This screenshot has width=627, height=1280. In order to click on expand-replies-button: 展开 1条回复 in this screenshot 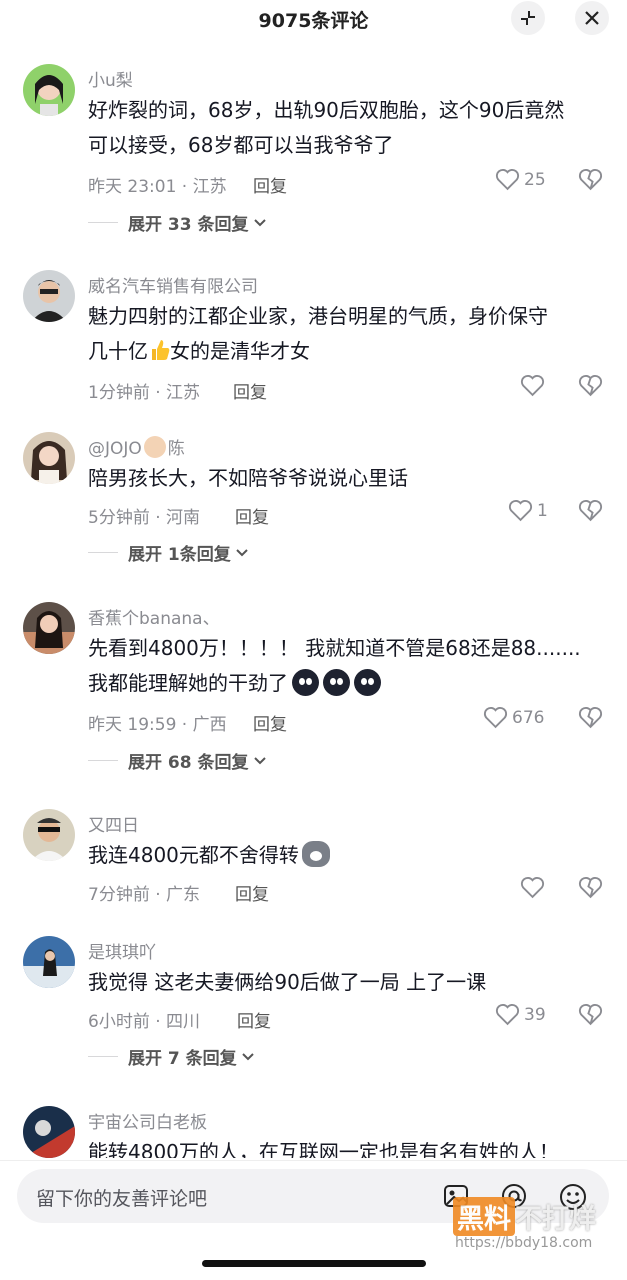, I will do `click(168, 552)`.